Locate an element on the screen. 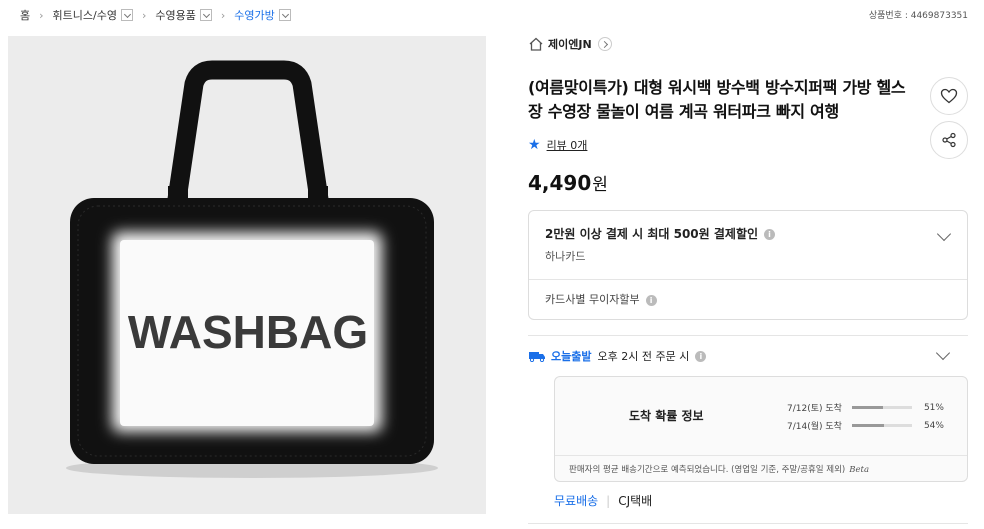  like-button is located at coordinates (949, 96).